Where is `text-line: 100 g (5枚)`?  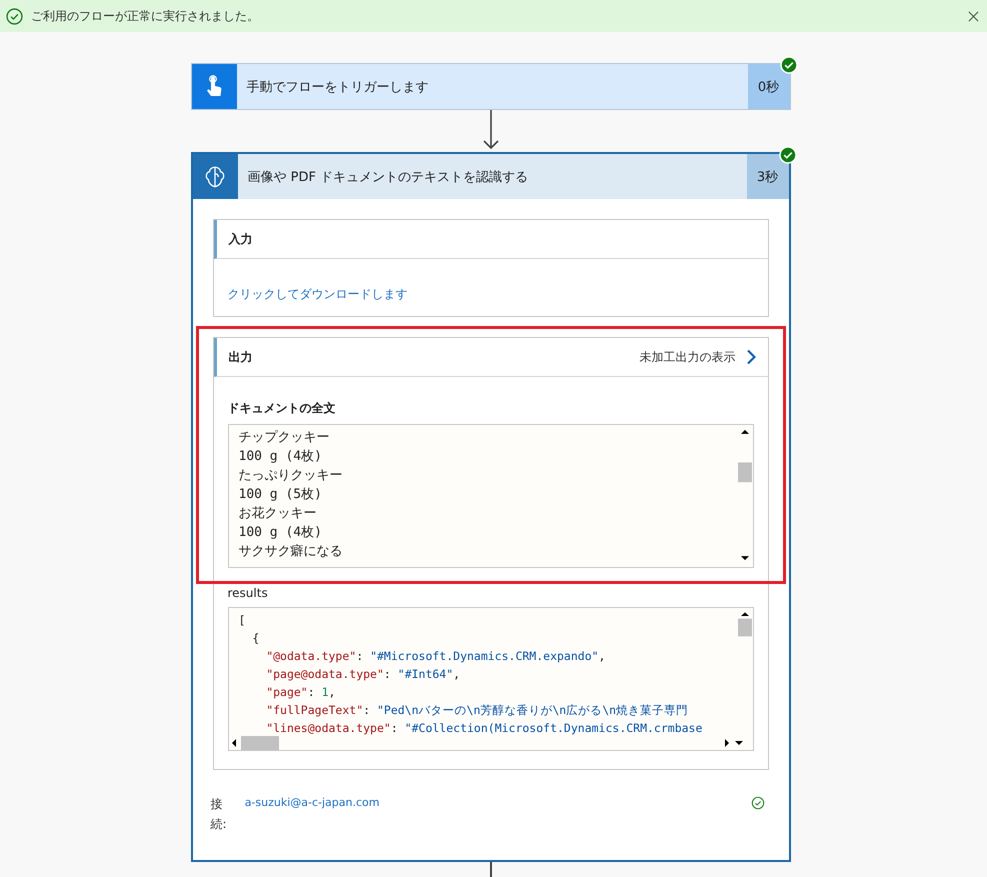
text-line: 100 g (5枚) is located at coordinates (280, 495).